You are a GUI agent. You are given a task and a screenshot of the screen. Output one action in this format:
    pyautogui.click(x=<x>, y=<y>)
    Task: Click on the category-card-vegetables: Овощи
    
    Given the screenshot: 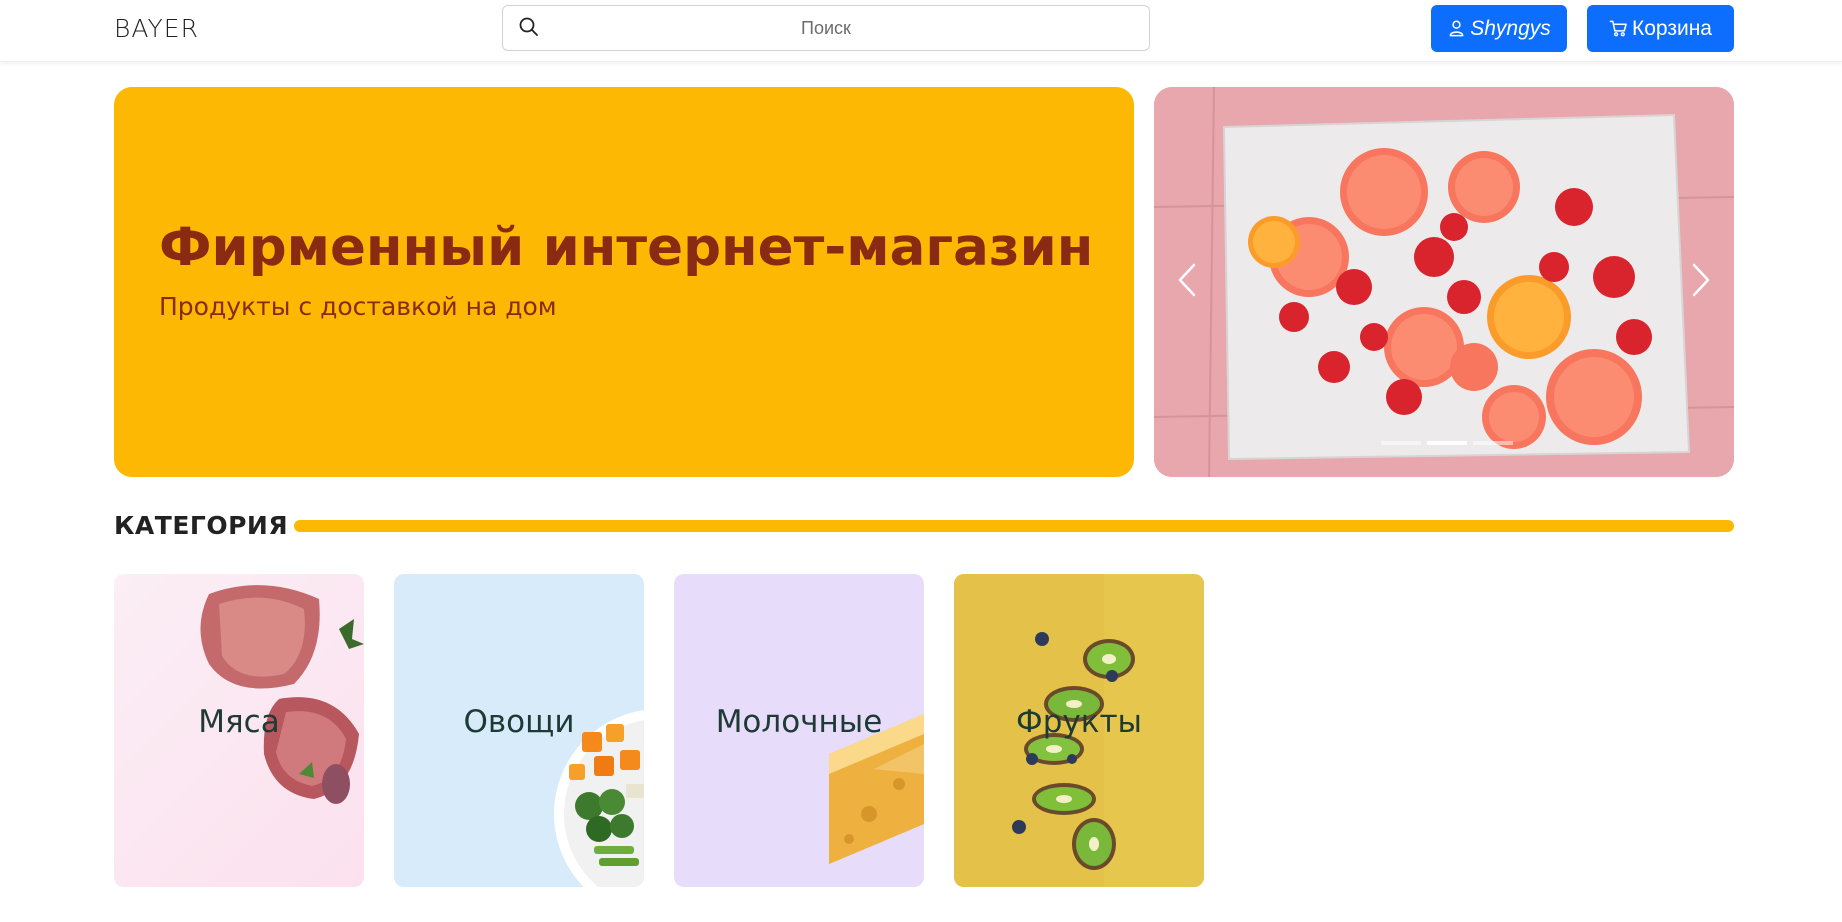 What is the action you would take?
    pyautogui.click(x=519, y=730)
    